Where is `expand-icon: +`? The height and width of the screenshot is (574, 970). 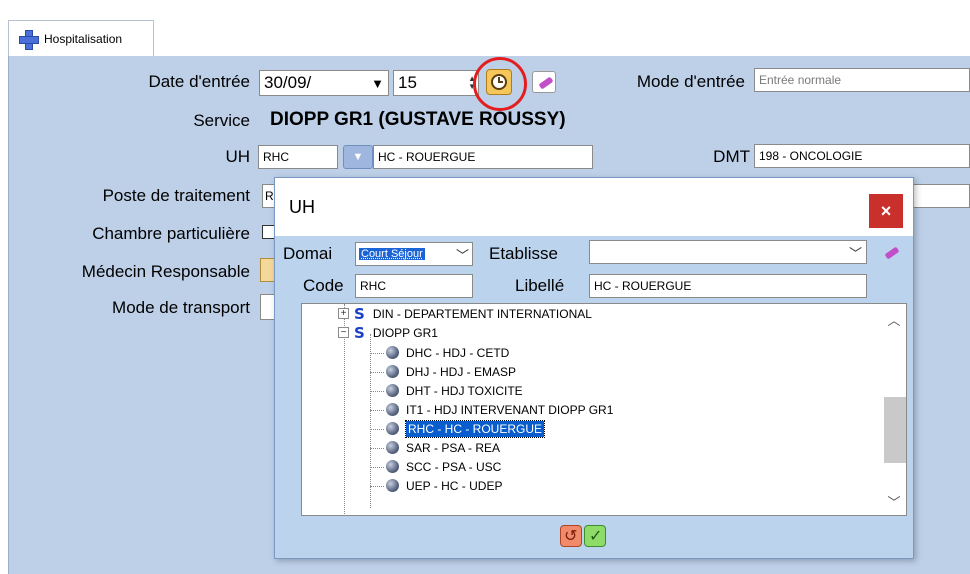
expand-icon: + is located at coordinates (343, 313).